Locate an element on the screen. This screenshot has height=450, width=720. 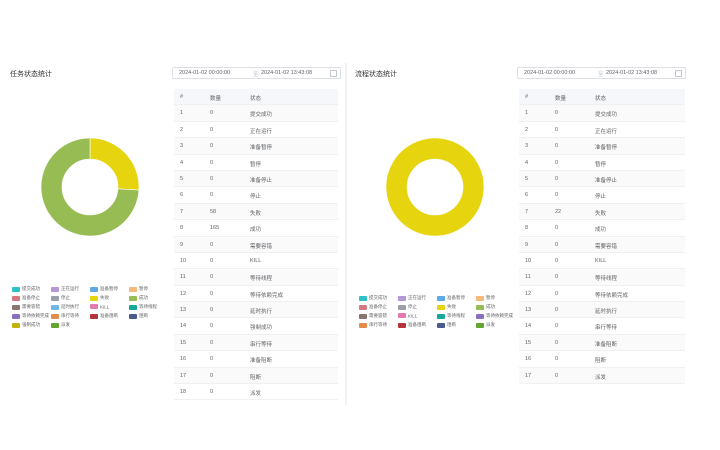
row-status: 准备暂停 is located at coordinates (606, 148).